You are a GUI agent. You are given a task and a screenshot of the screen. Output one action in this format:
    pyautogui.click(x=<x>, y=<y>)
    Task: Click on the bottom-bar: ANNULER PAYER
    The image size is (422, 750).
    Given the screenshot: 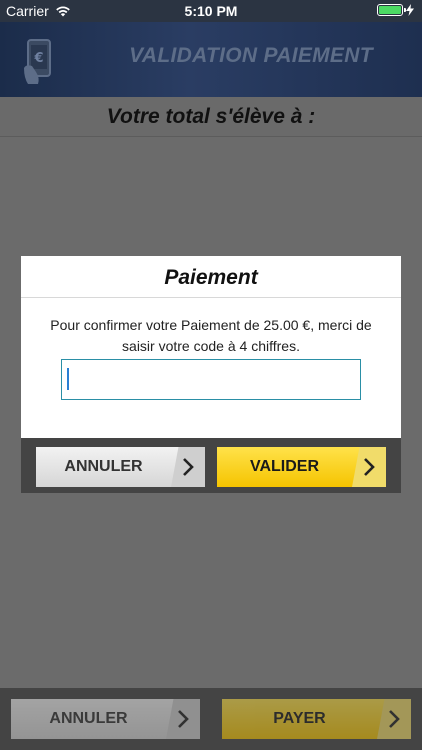 What is the action you would take?
    pyautogui.click(x=211, y=719)
    